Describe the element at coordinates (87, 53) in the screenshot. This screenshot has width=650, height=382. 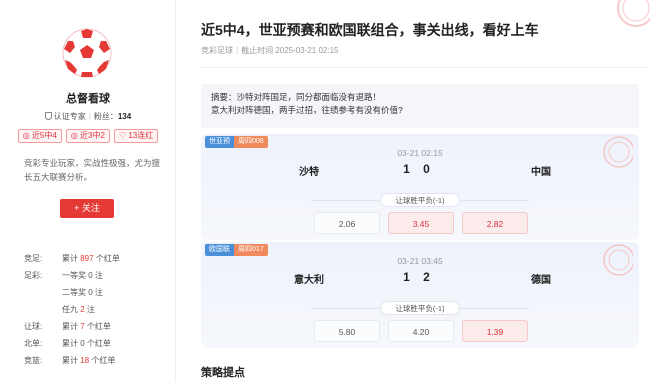
I see `author-avatar` at that location.